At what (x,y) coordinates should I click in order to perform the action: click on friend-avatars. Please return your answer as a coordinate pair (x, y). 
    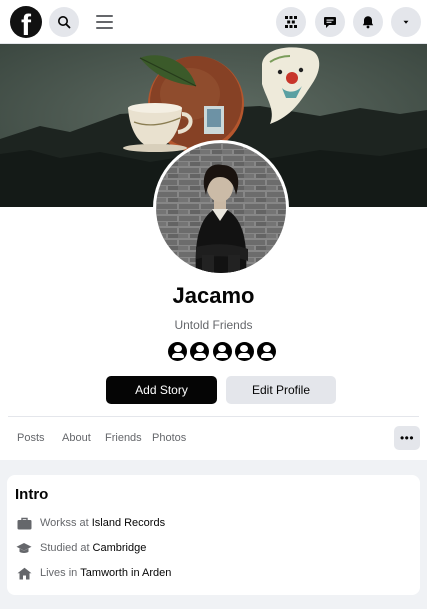
    Looking at the image, I should click on (222, 353).